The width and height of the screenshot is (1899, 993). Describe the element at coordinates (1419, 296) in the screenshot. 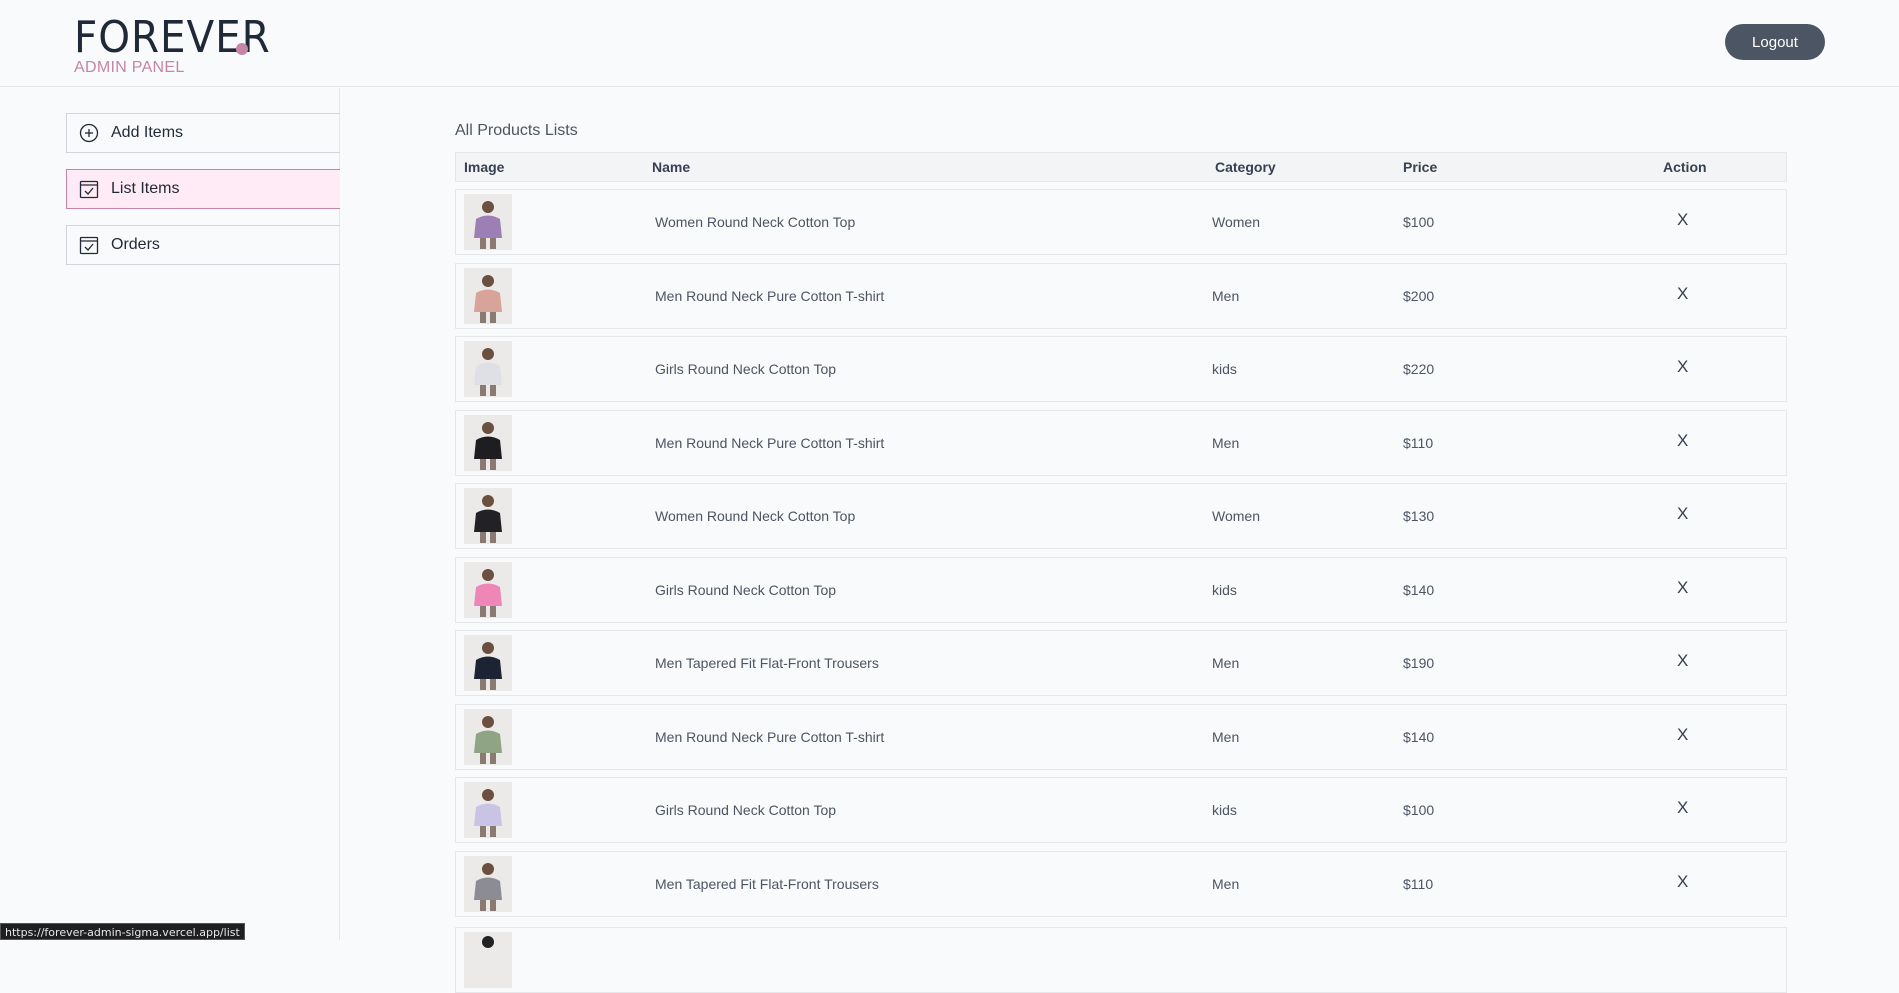

I see `product-price: $200` at that location.